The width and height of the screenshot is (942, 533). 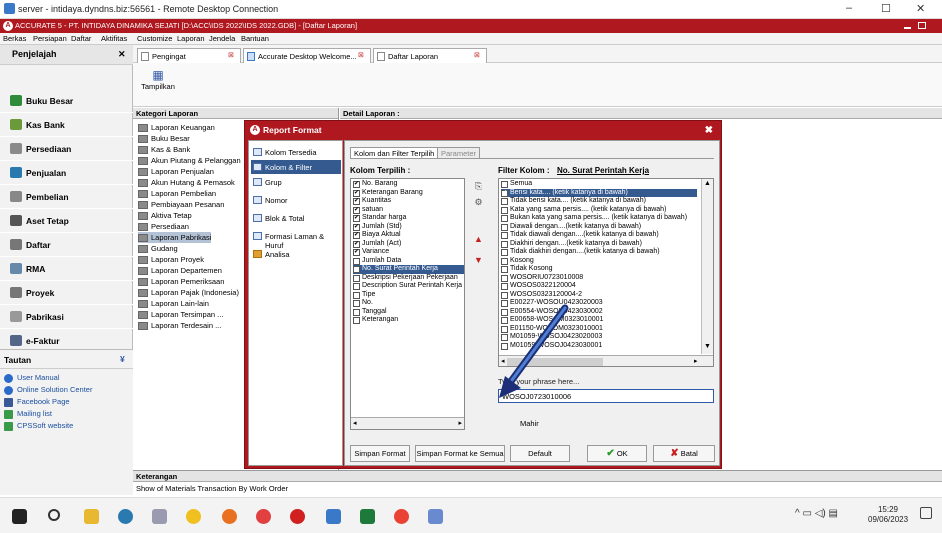 I want to click on edge-icon, so click(x=125, y=516).